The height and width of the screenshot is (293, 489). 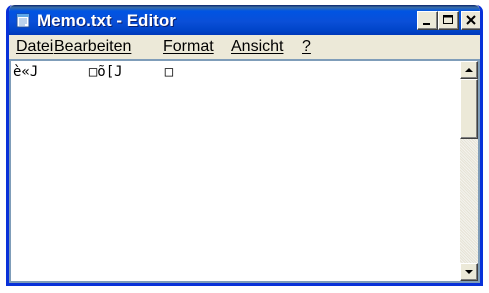 What do you see at coordinates (93, 72) in the screenshot?
I see `editor-content: è«J □õ[J □` at bounding box center [93, 72].